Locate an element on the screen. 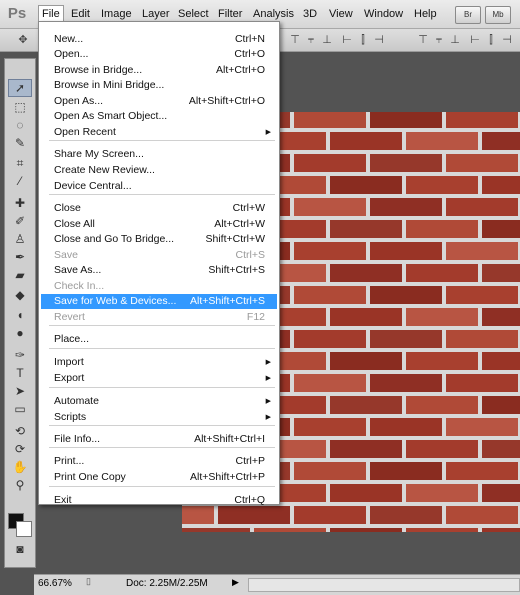 The height and width of the screenshot is (595, 520). file-menu-item-scripts: Scripts ▶ is located at coordinates (159, 417).